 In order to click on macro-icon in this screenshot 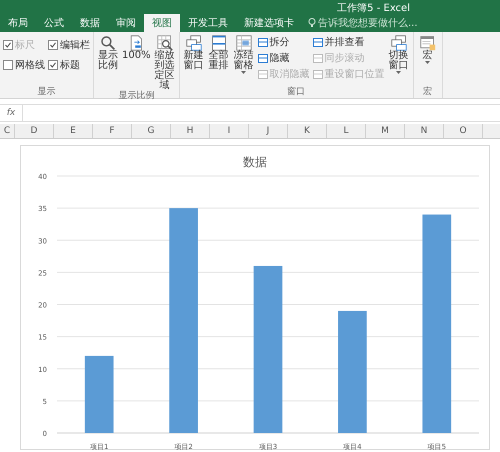, I will do `click(428, 43)`.